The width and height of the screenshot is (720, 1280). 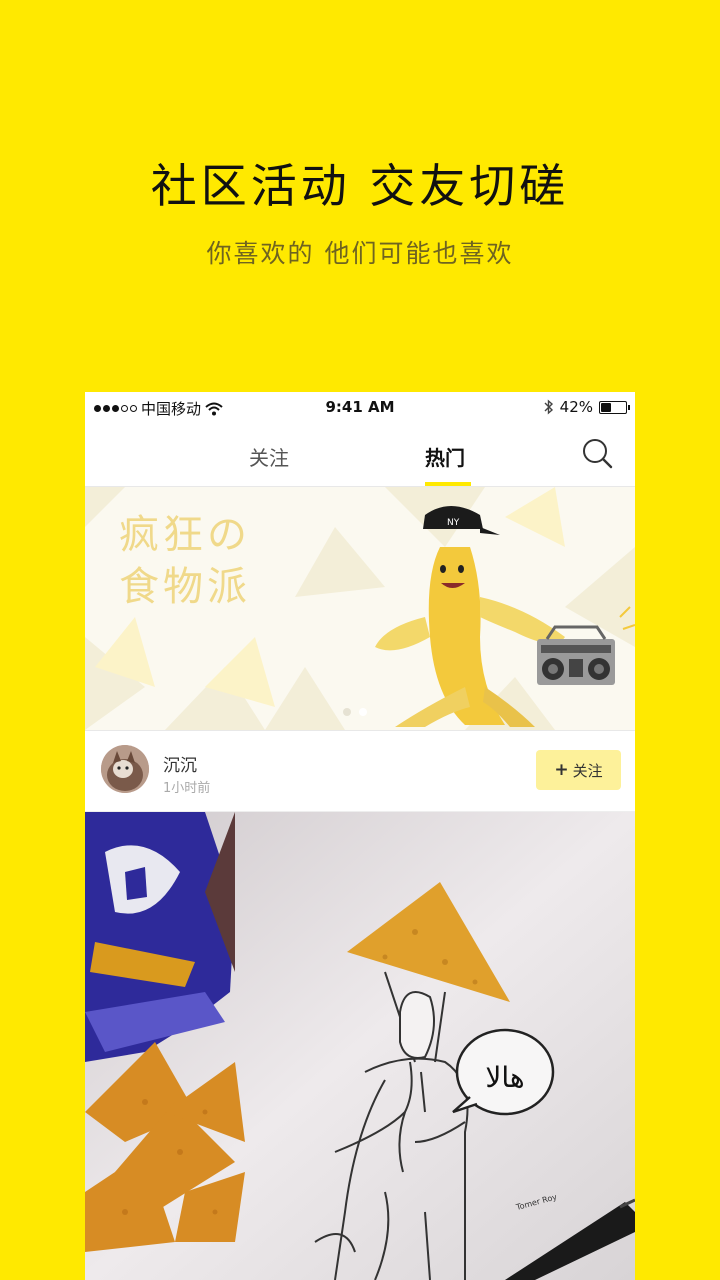 I want to click on speech-bubble-text: ﻫﺎﻻ, so click(x=504, y=1077).